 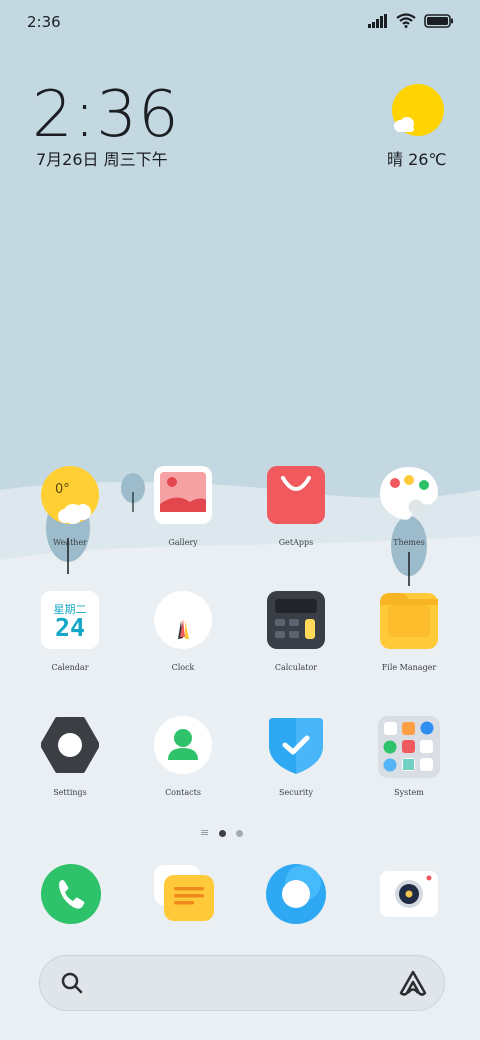 What do you see at coordinates (296, 792) in the screenshot?
I see `app-label: Security` at bounding box center [296, 792].